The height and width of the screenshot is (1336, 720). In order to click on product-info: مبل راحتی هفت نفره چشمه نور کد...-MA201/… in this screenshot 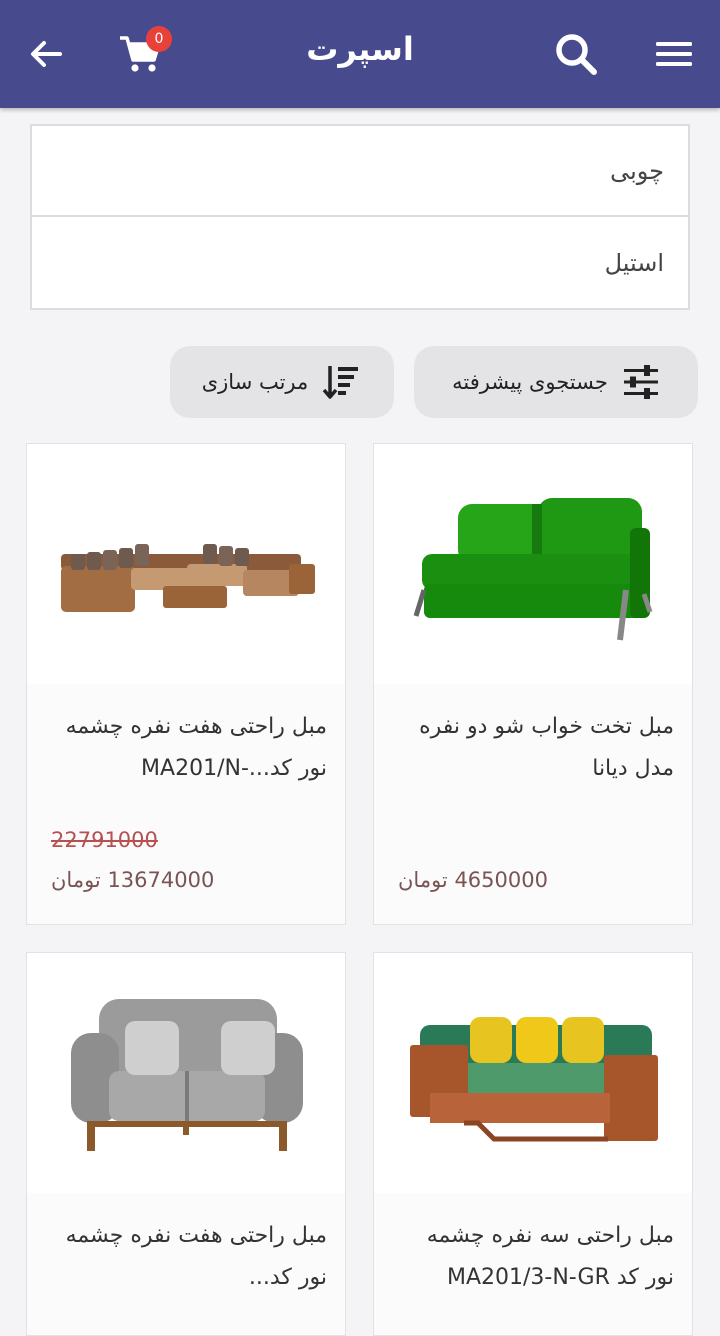, I will do `click(186, 804)`.